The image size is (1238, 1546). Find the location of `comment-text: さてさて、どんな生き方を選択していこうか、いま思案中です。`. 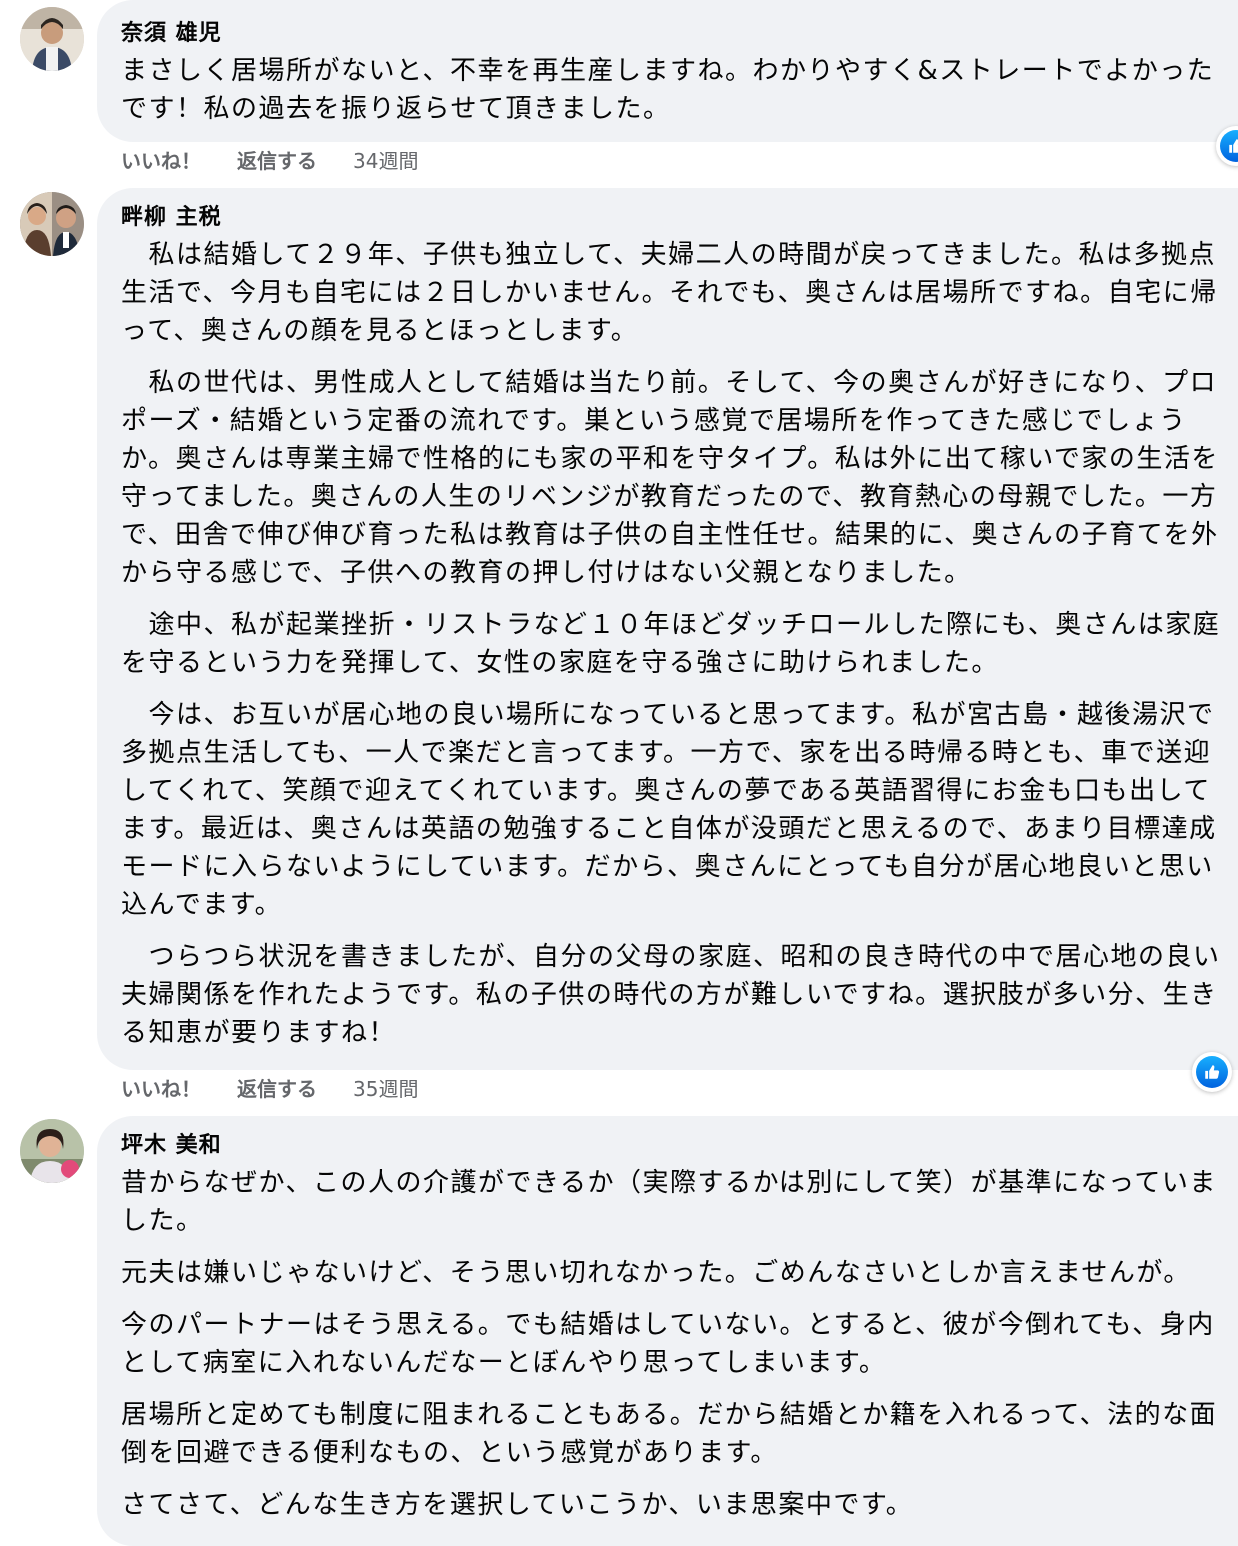

comment-text: さてさて、どんな生き方を選択していこうか、いま思案中です。 is located at coordinates (517, 1505).